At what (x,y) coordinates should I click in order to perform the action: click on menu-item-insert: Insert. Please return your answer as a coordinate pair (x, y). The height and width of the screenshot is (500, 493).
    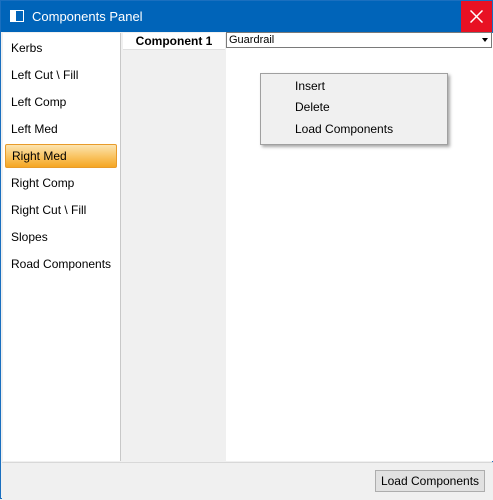
    Looking at the image, I should click on (310, 86).